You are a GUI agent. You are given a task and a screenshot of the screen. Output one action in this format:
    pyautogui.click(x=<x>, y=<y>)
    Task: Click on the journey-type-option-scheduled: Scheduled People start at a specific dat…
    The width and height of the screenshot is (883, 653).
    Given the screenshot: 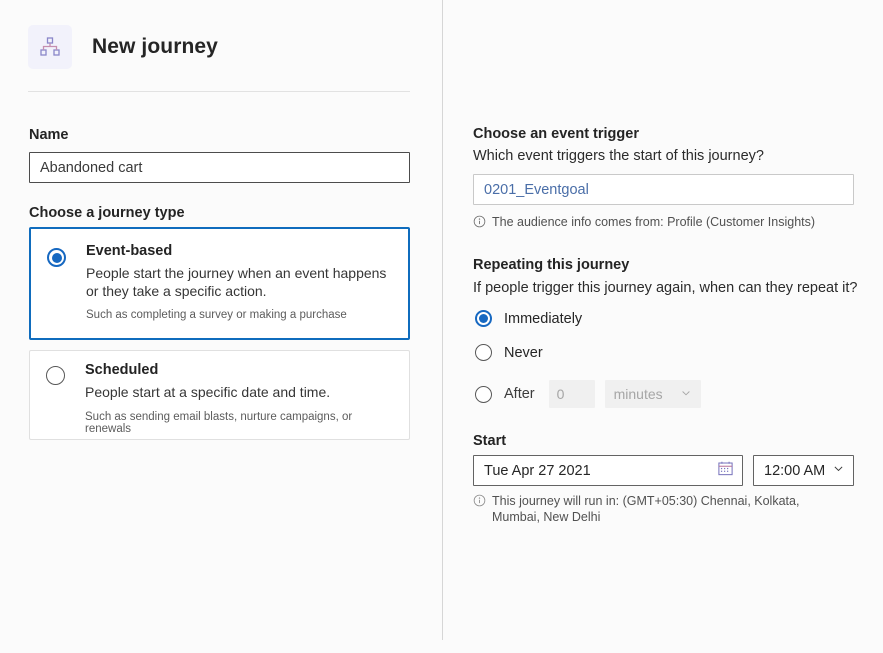 What is the action you would take?
    pyautogui.click(x=219, y=395)
    